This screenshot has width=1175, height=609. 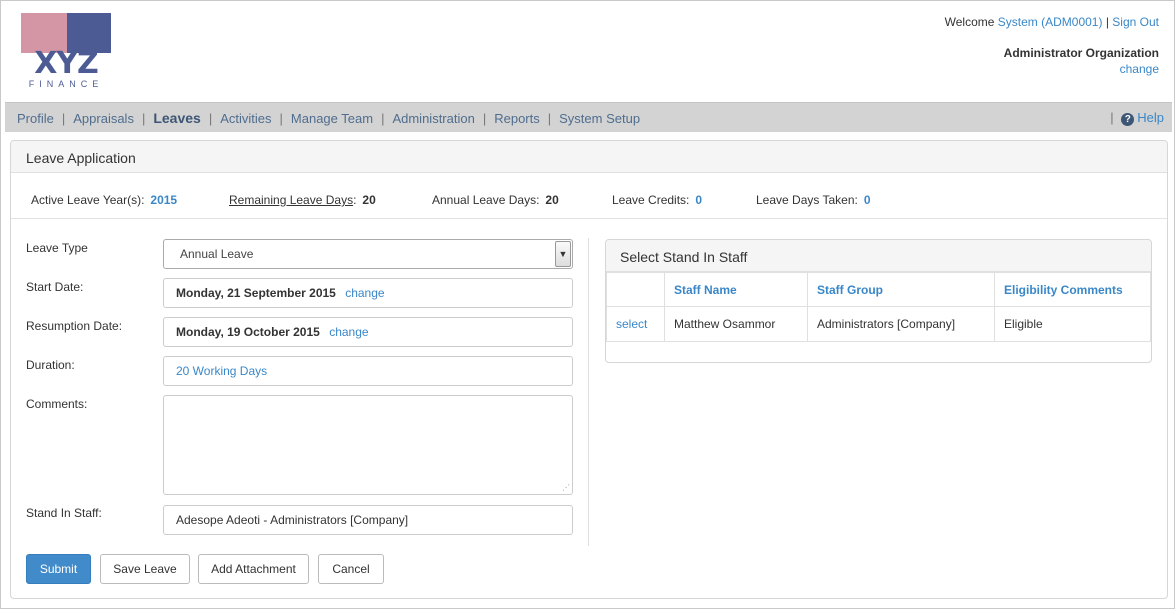 I want to click on resumption-date-label: Resumption Date:, so click(x=74, y=326).